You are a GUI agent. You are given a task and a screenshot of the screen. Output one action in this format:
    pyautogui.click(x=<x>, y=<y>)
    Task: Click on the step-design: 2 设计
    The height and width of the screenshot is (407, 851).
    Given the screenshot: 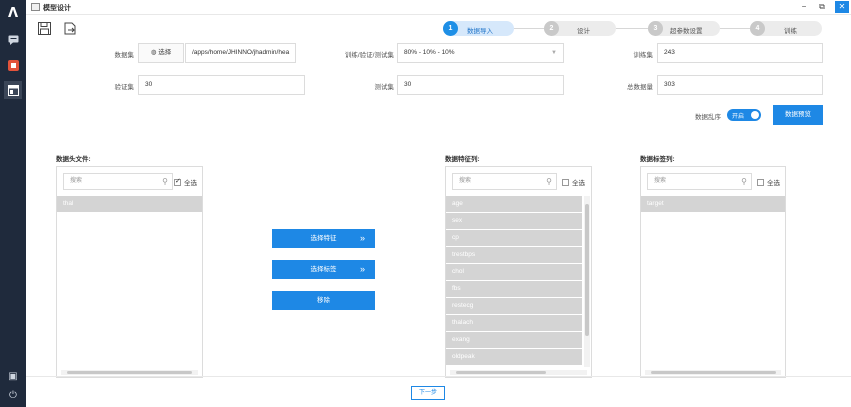 What is the action you would take?
    pyautogui.click(x=580, y=28)
    